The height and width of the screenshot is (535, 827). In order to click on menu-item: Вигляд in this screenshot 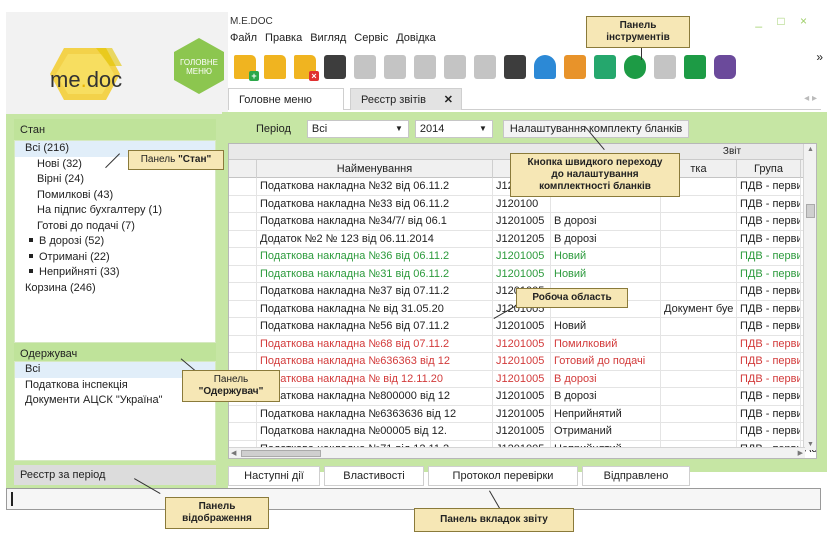, I will do `click(328, 40)`.